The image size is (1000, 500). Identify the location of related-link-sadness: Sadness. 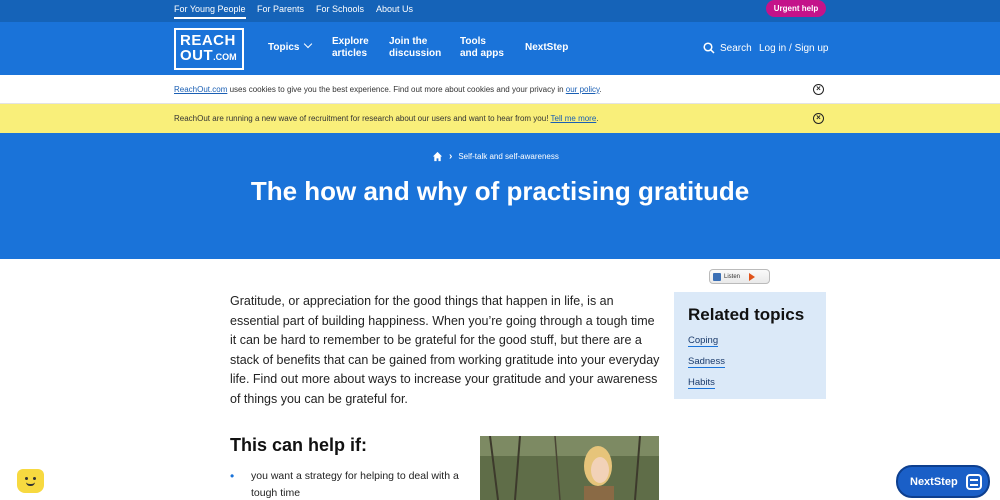
(706, 362).